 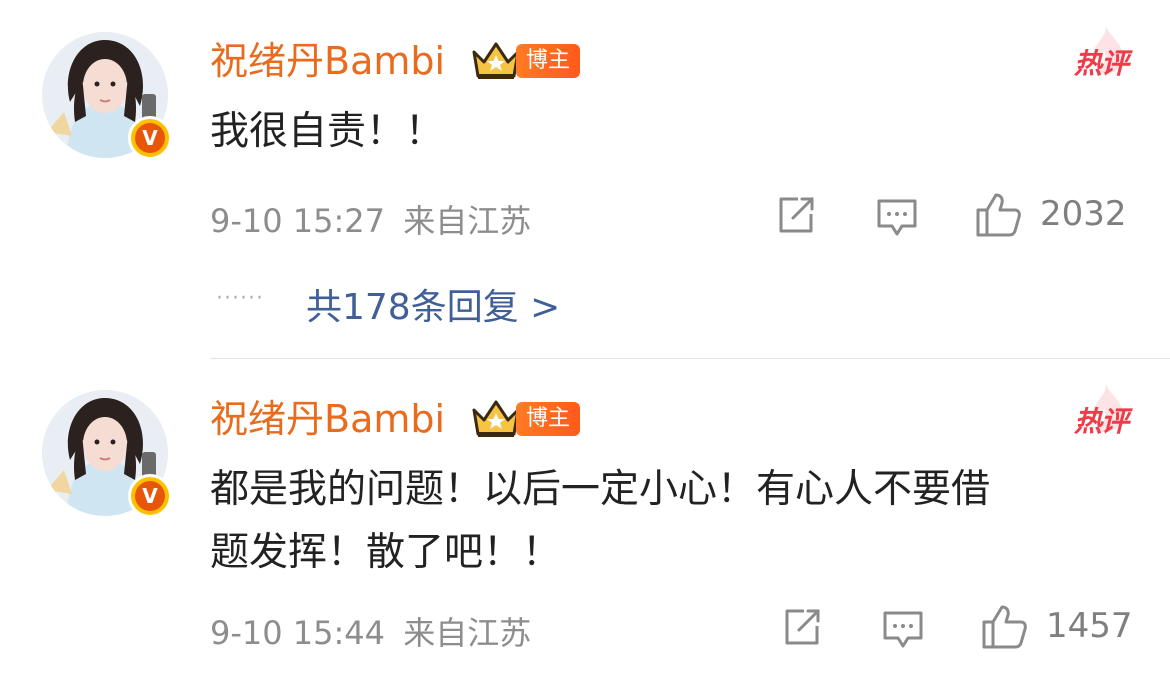 I want to click on comment-meta: 9-10 15:44 来自江苏, so click(x=370, y=631).